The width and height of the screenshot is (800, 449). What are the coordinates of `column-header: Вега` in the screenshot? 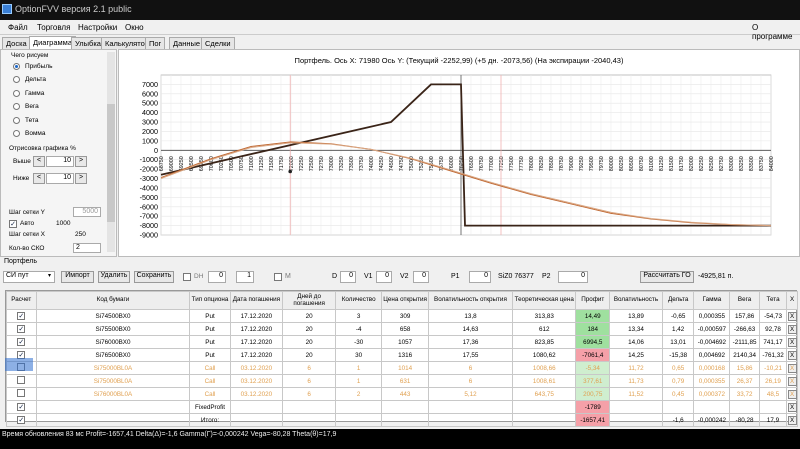 It's located at (744, 300).